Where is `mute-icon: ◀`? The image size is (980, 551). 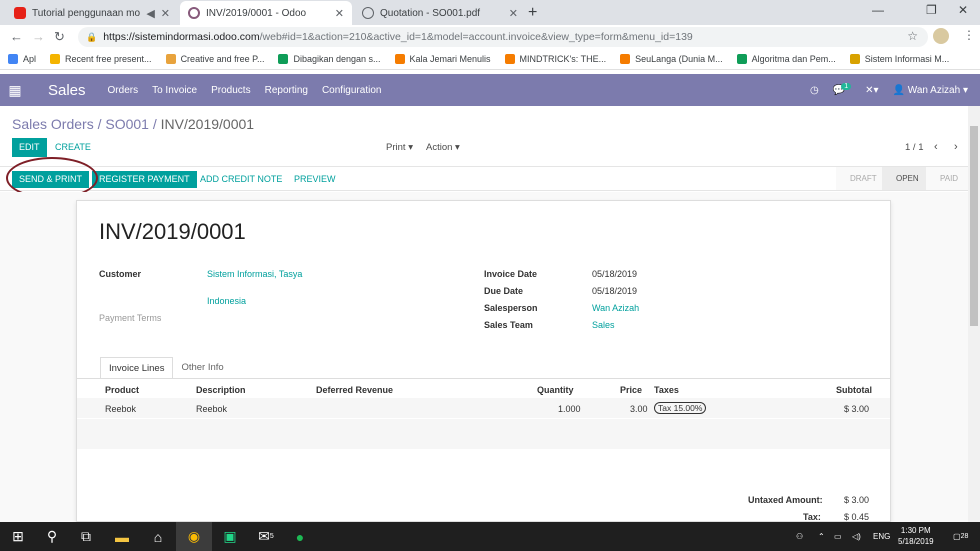 mute-icon: ◀ is located at coordinates (150, 13).